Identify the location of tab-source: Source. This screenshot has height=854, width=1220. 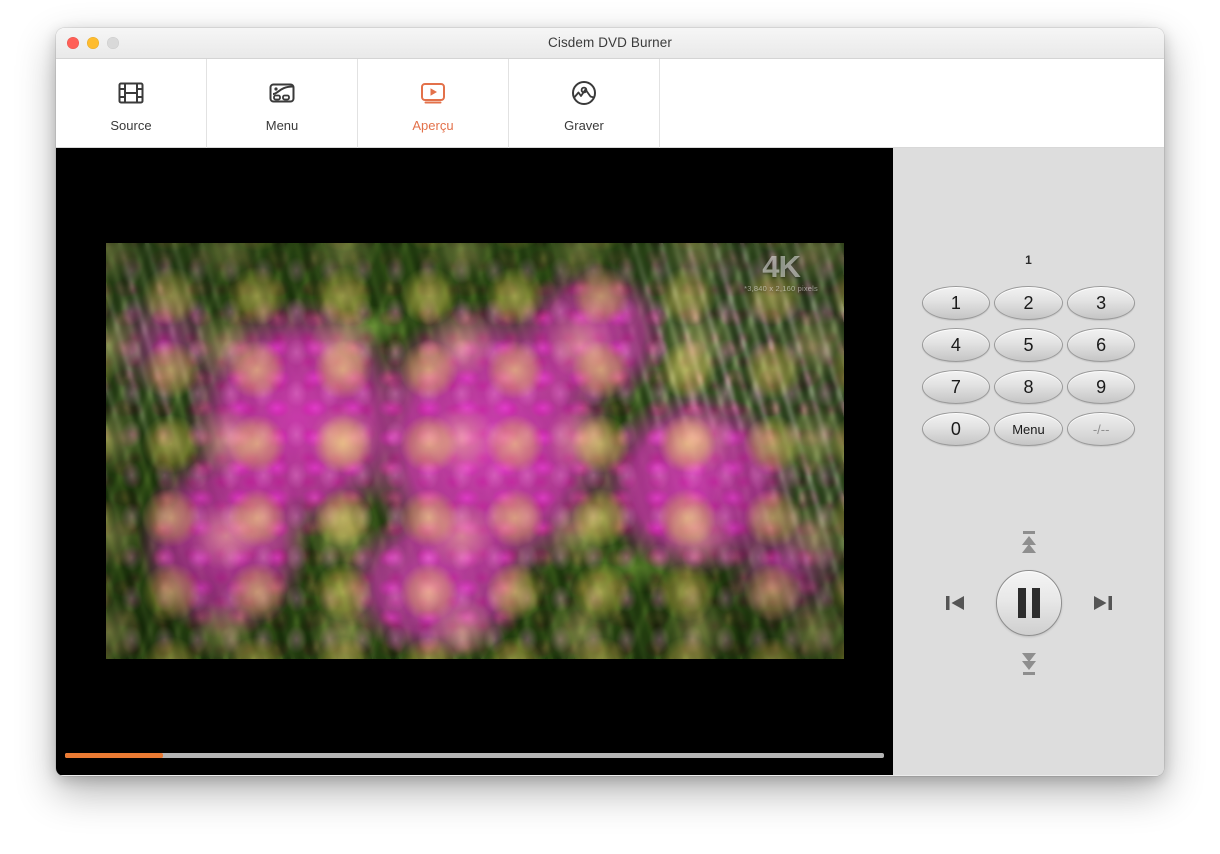
(131, 103).